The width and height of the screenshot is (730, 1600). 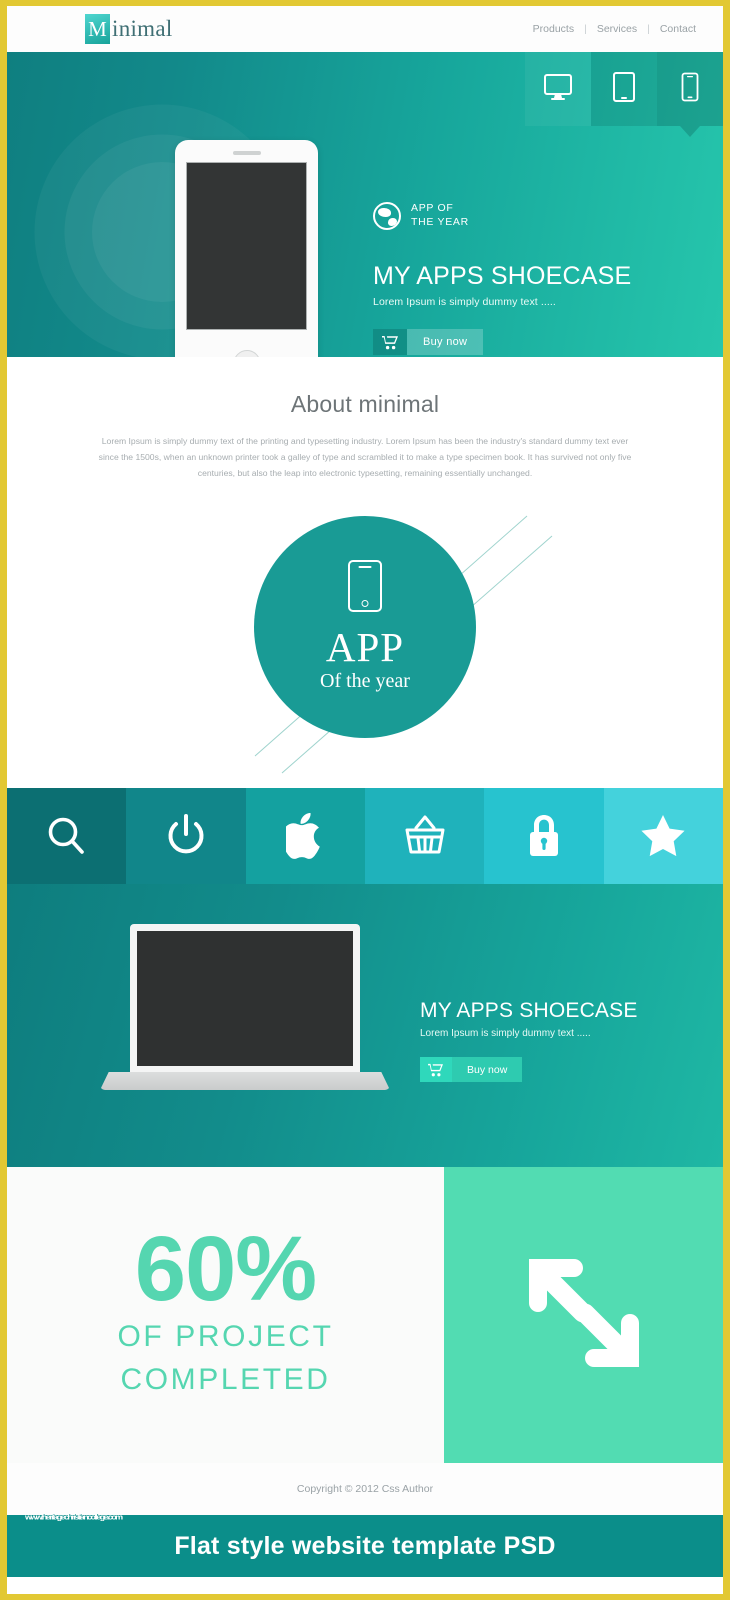 I want to click on device-tabs, so click(x=624, y=94).